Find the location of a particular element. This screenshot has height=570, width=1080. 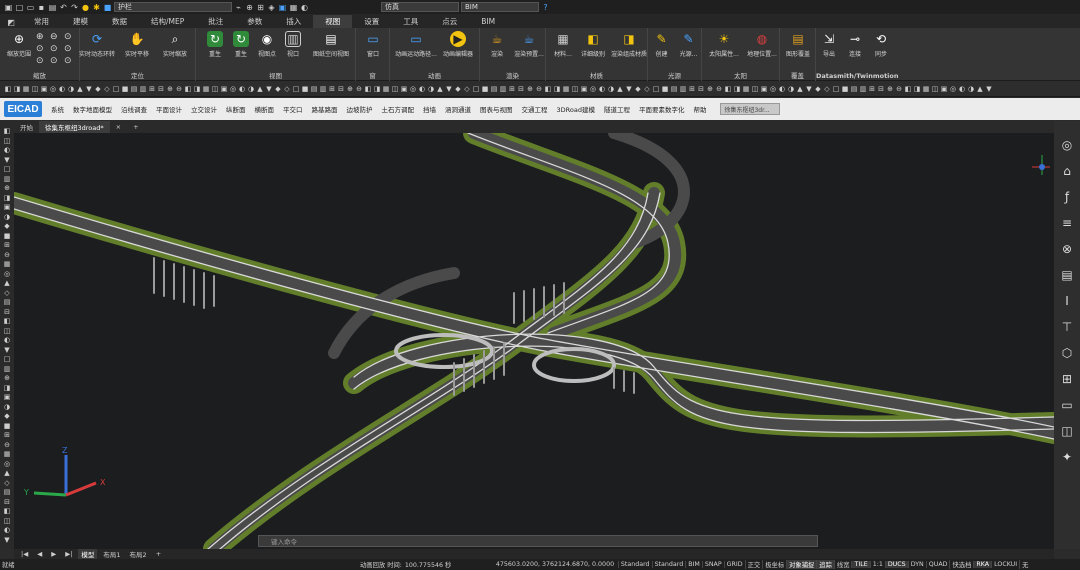

animation-editor-button: ▶ 动画编辑器 is located at coordinates (458, 44).